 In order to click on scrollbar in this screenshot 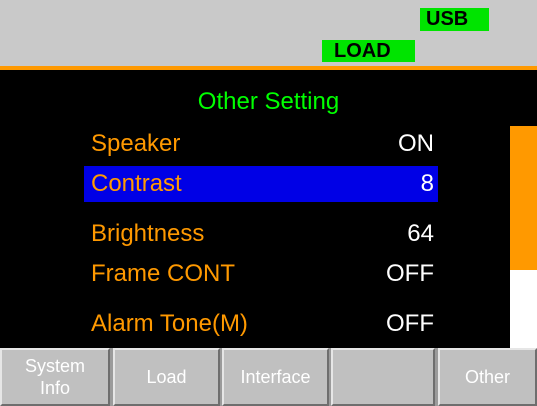, I will do `click(523, 237)`.